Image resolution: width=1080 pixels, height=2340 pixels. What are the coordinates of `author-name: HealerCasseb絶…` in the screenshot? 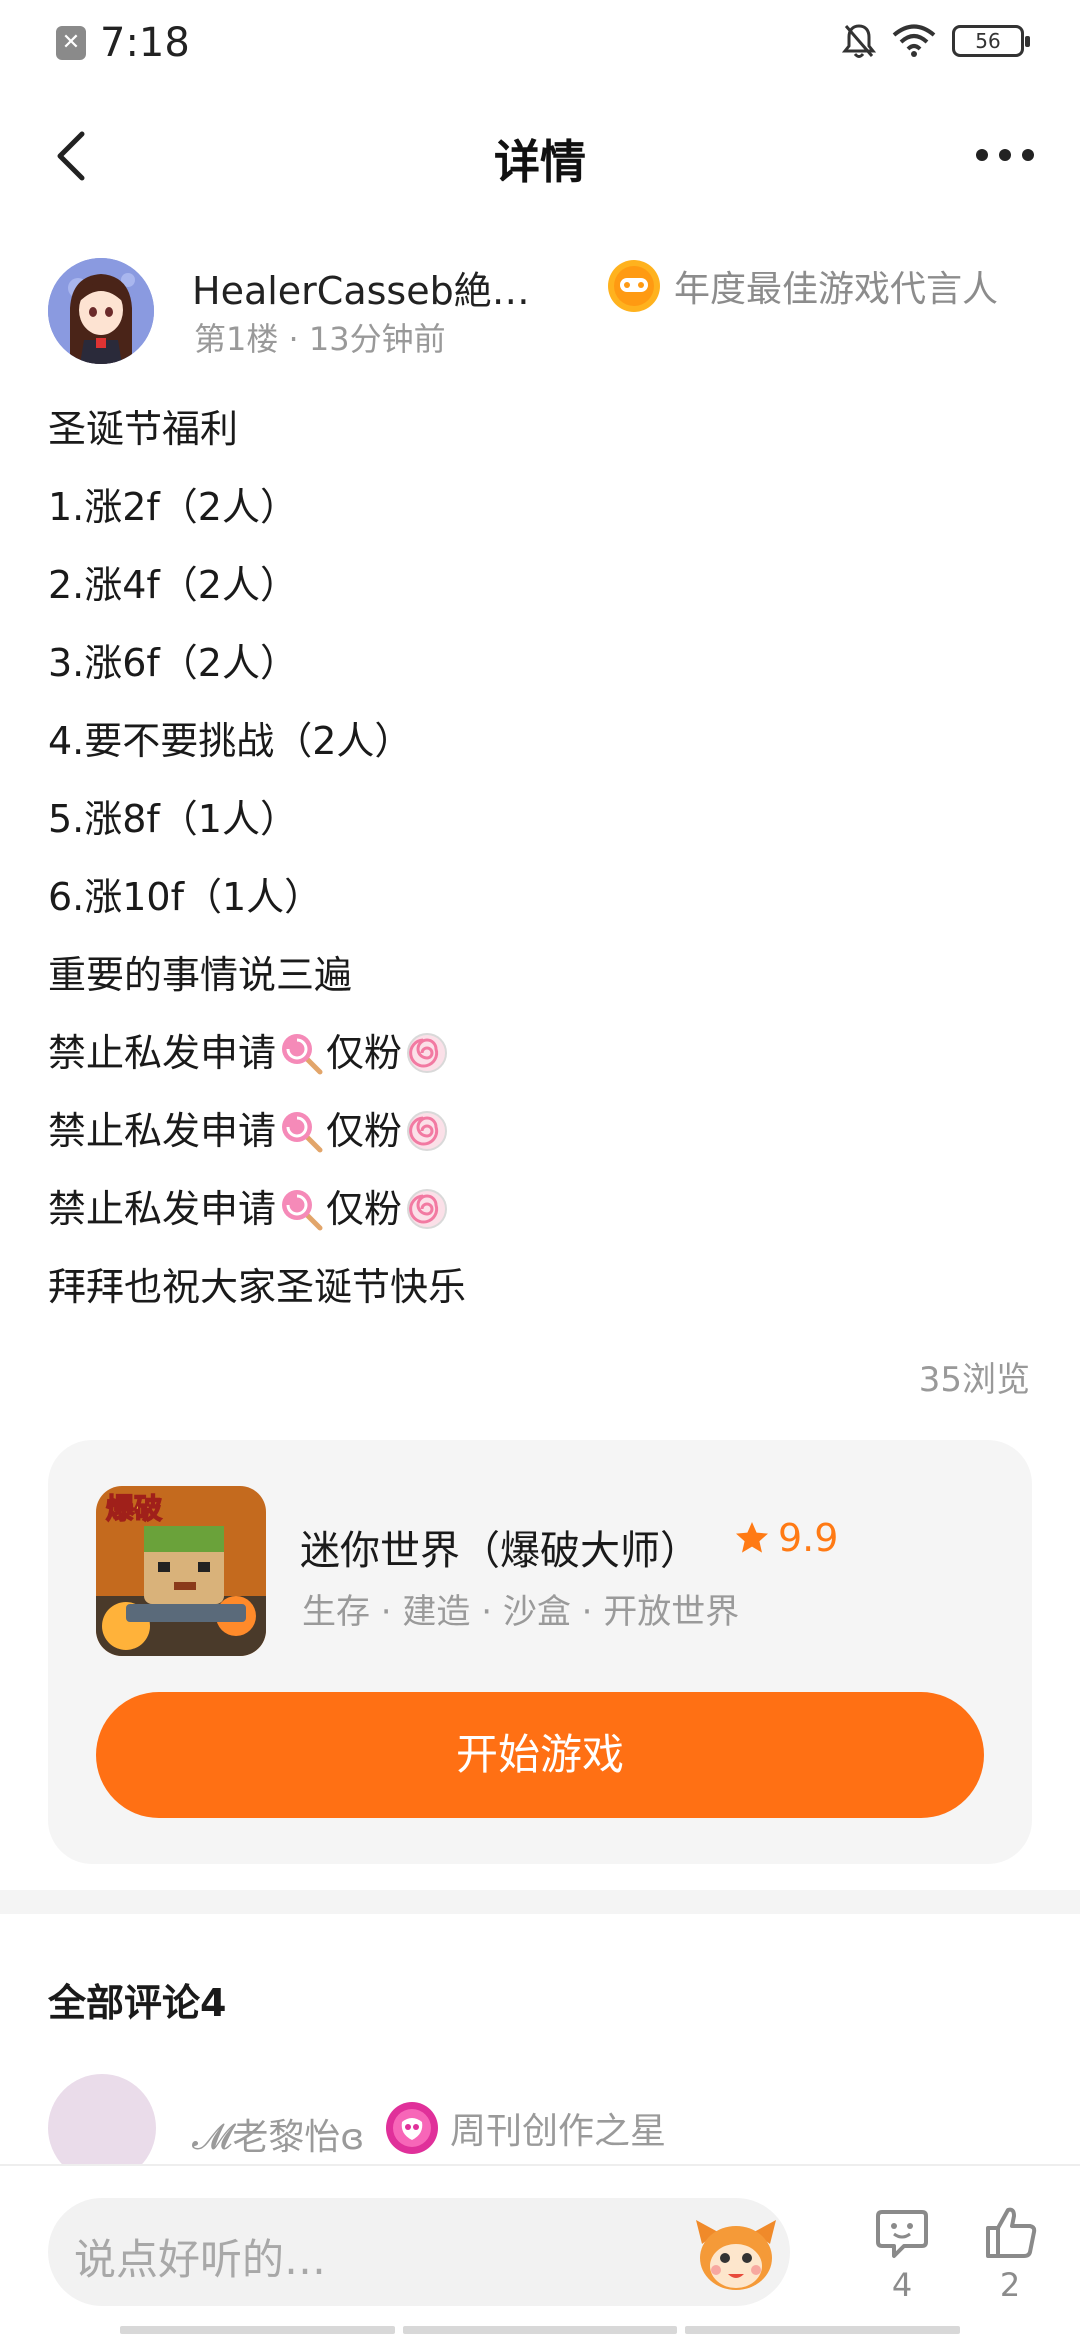 It's located at (382, 287).